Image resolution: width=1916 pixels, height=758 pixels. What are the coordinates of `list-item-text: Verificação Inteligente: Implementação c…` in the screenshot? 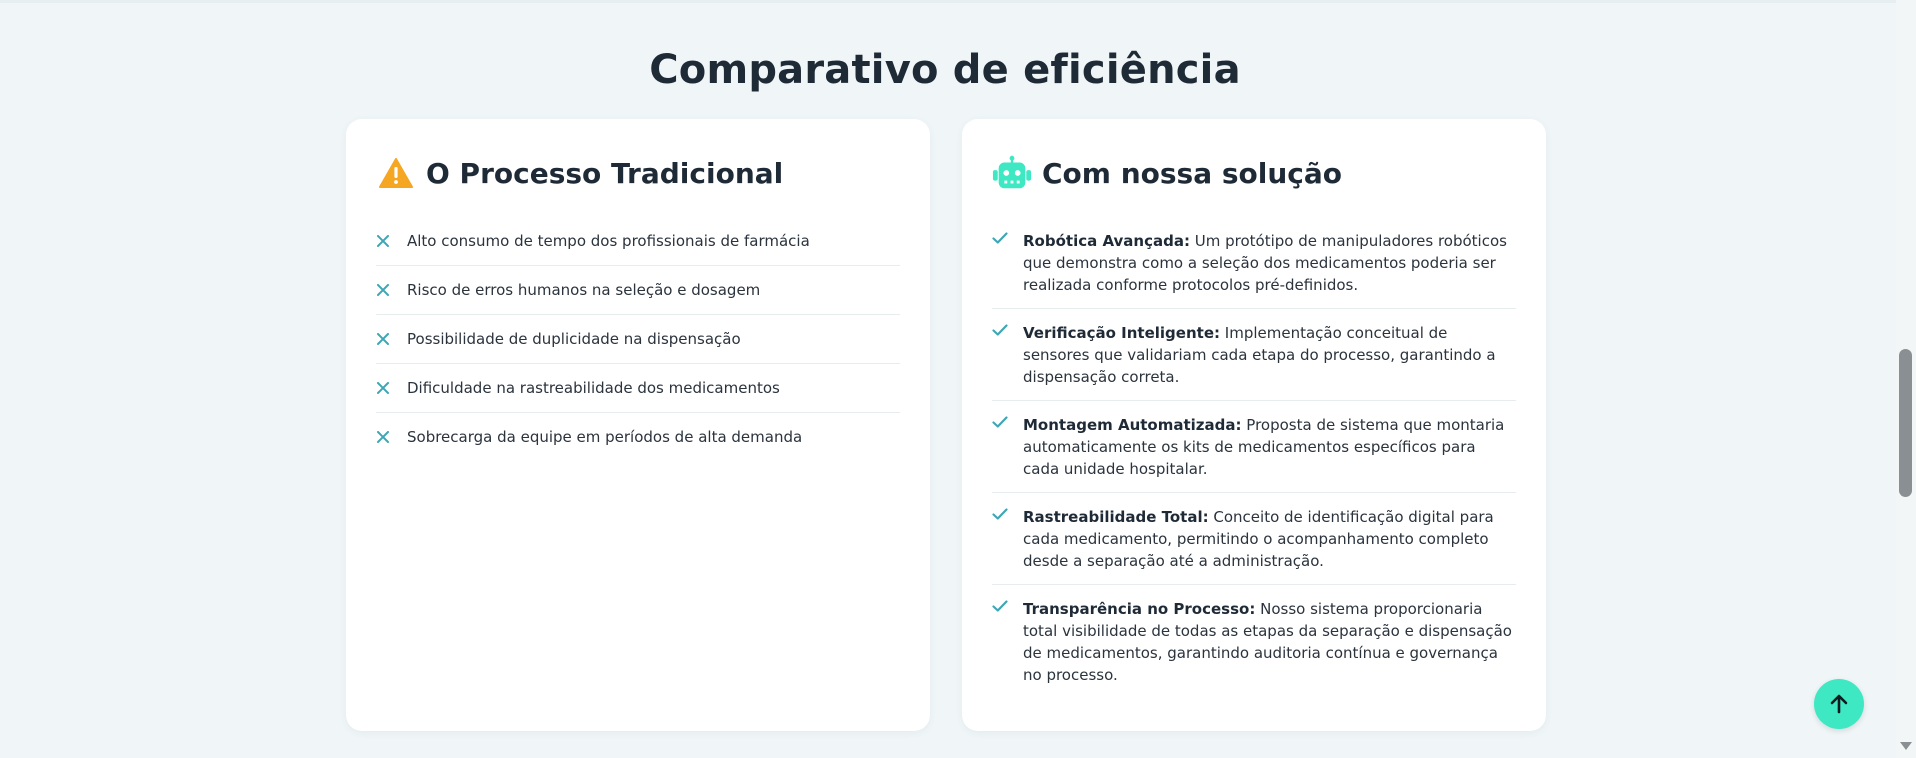 It's located at (1269, 355).